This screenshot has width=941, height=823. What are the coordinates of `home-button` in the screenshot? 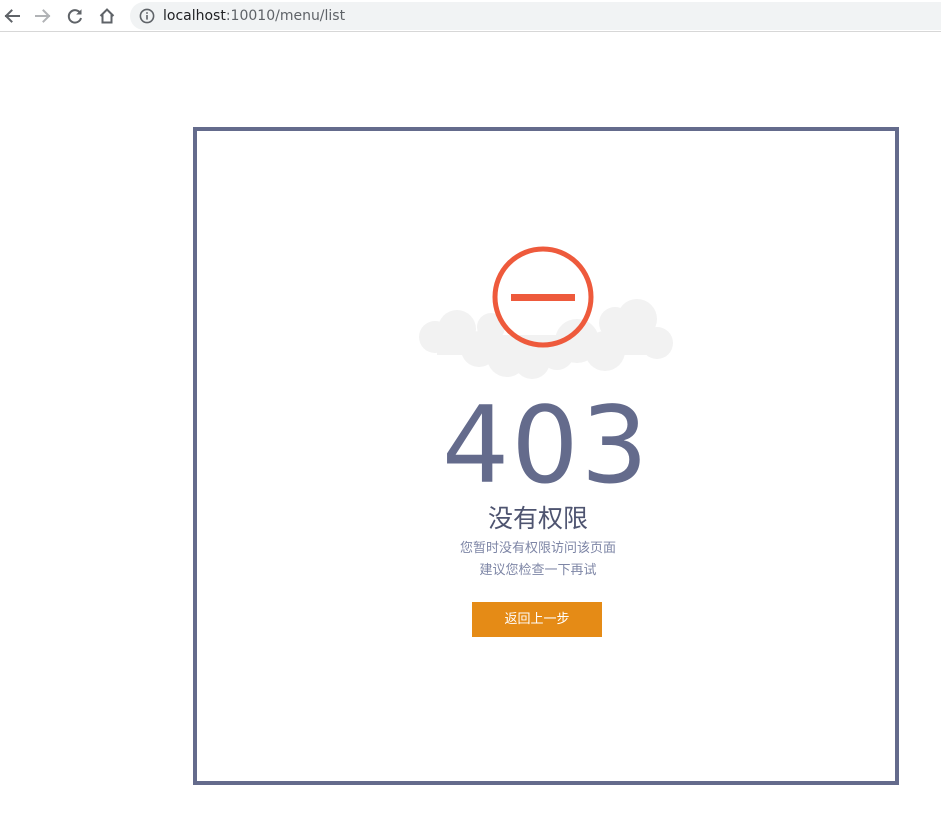 It's located at (107, 16).